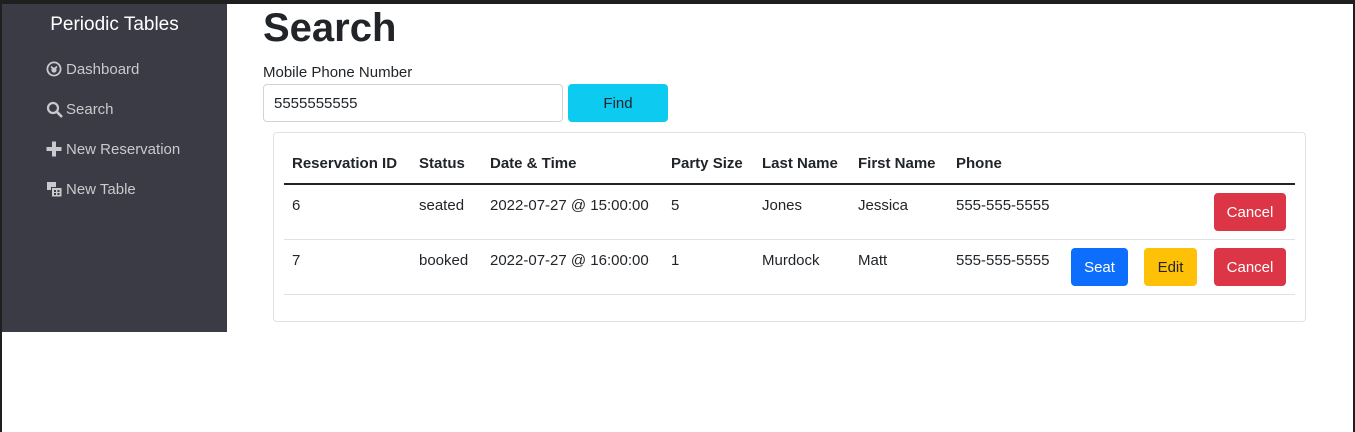 The height and width of the screenshot is (432, 1355). I want to click on cell-party-size: 1, so click(675, 260).